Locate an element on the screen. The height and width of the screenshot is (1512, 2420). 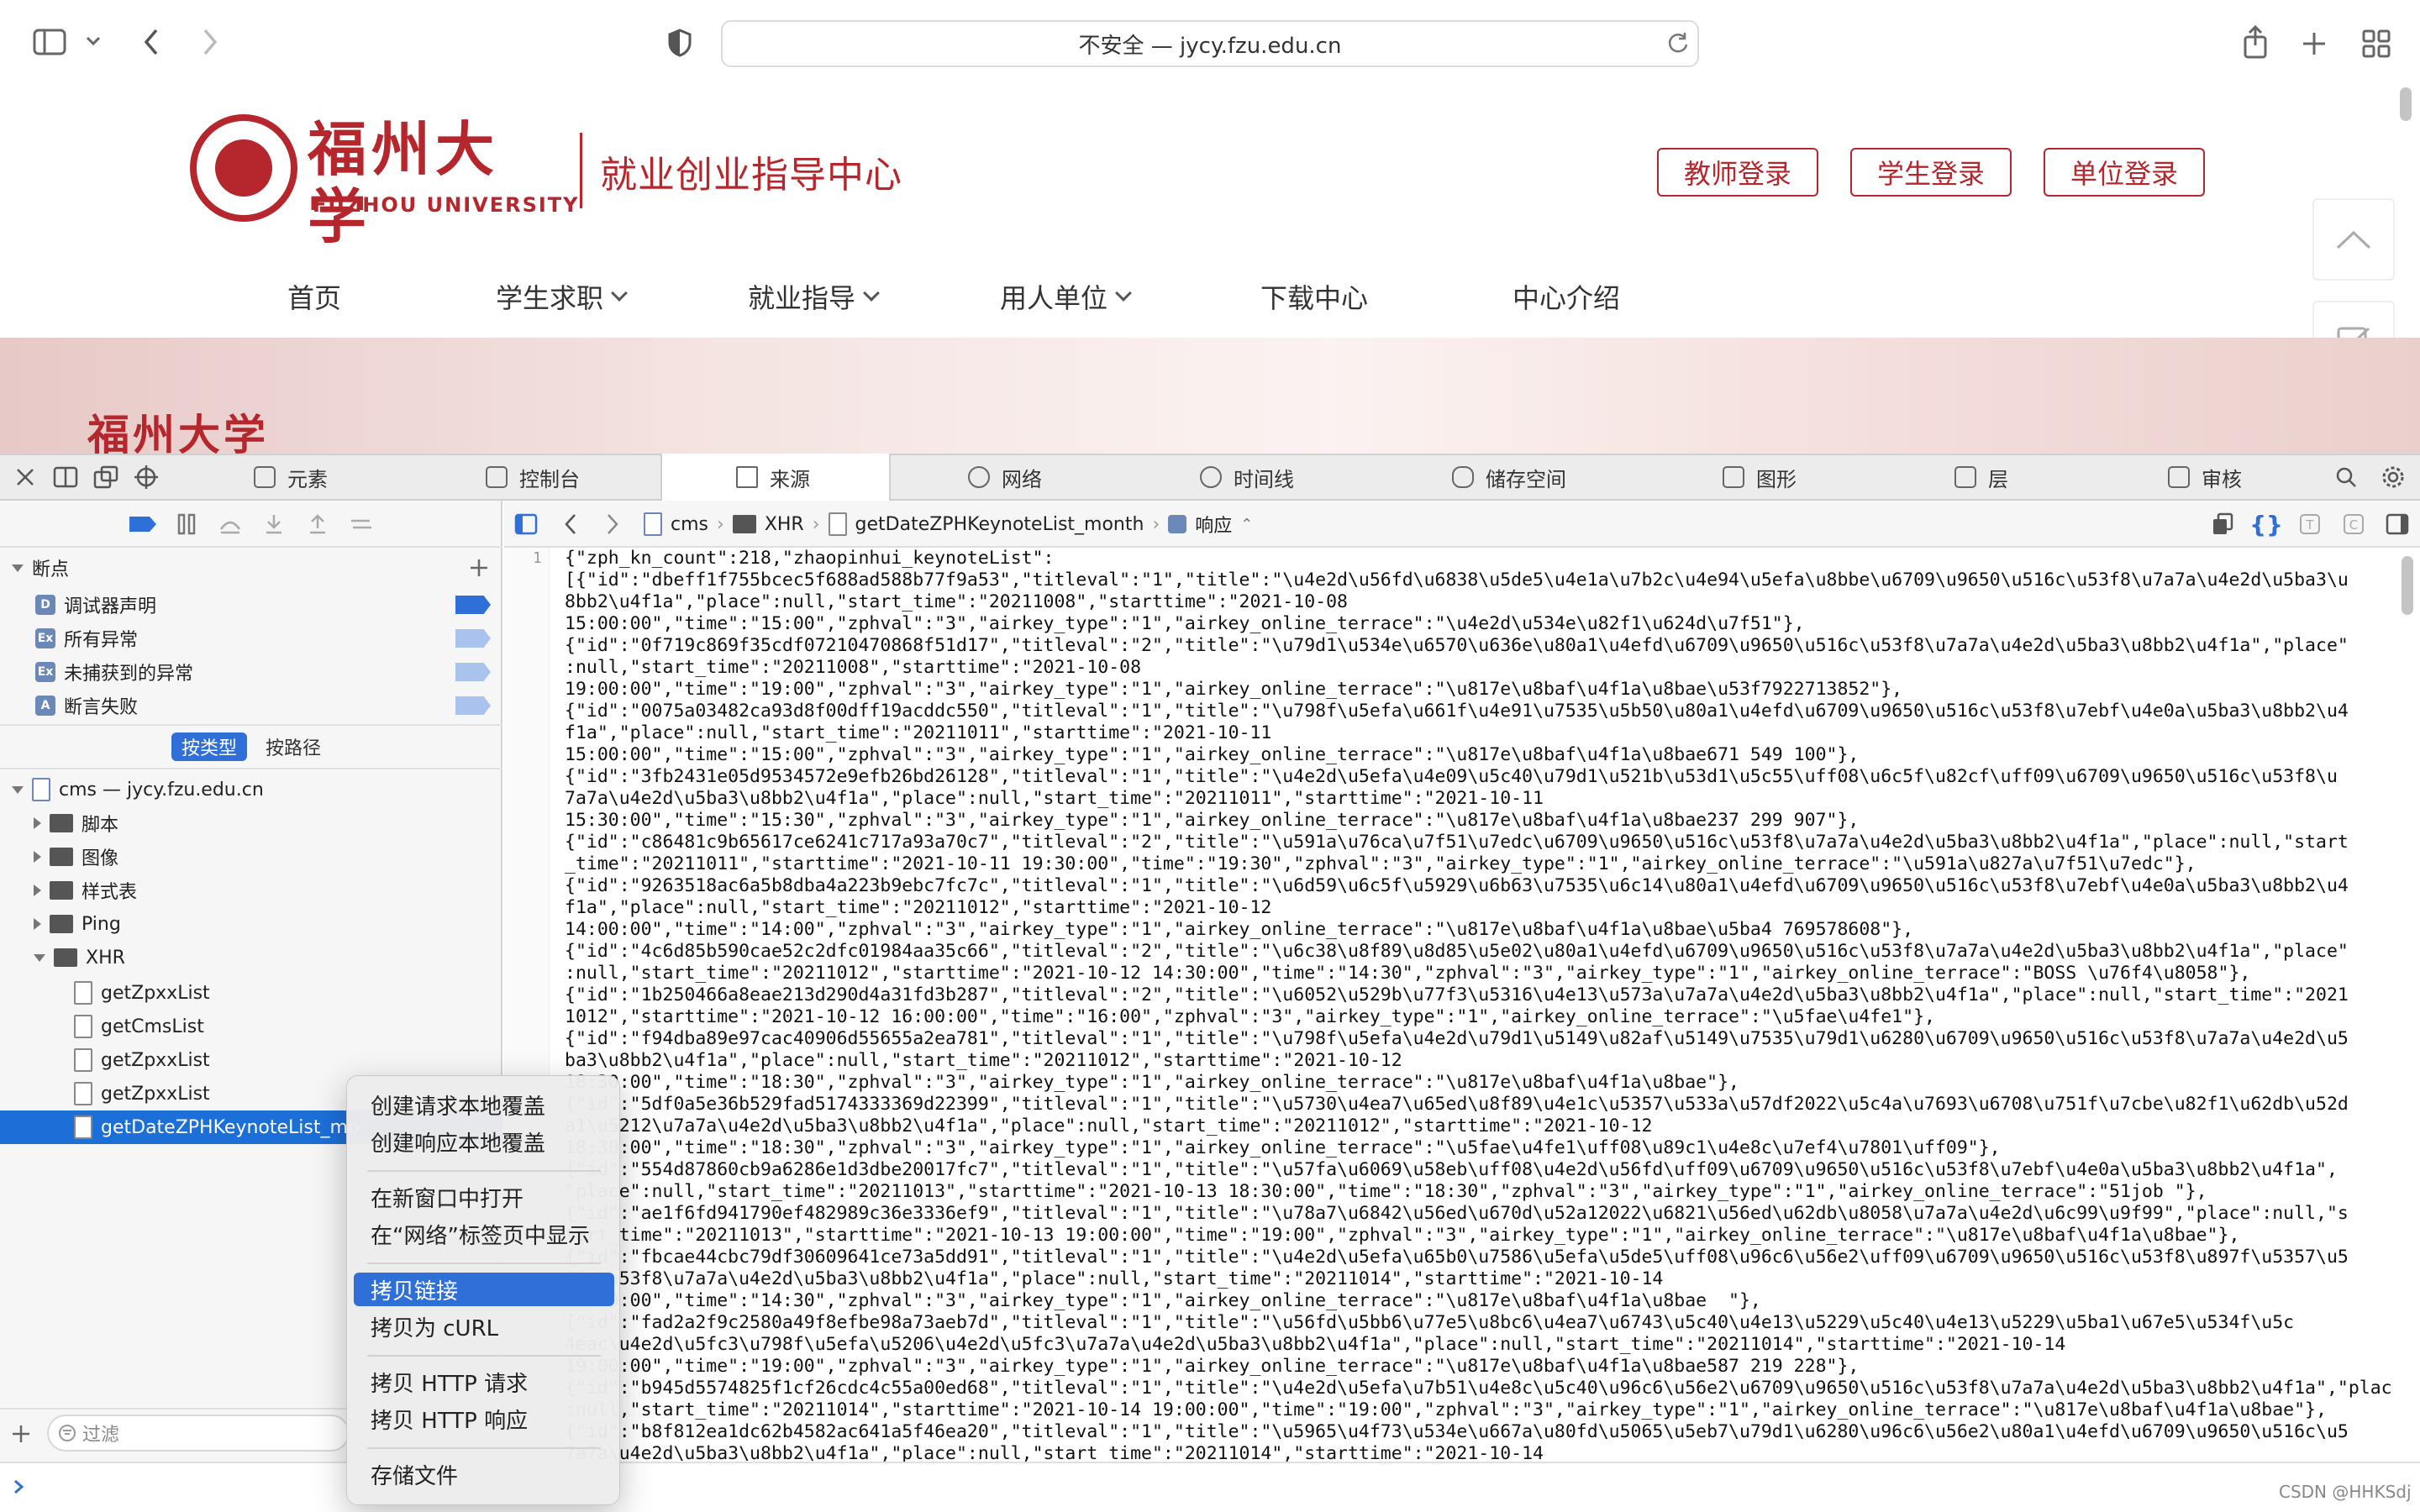
chevron-up-icon is located at coordinates (2353, 239).